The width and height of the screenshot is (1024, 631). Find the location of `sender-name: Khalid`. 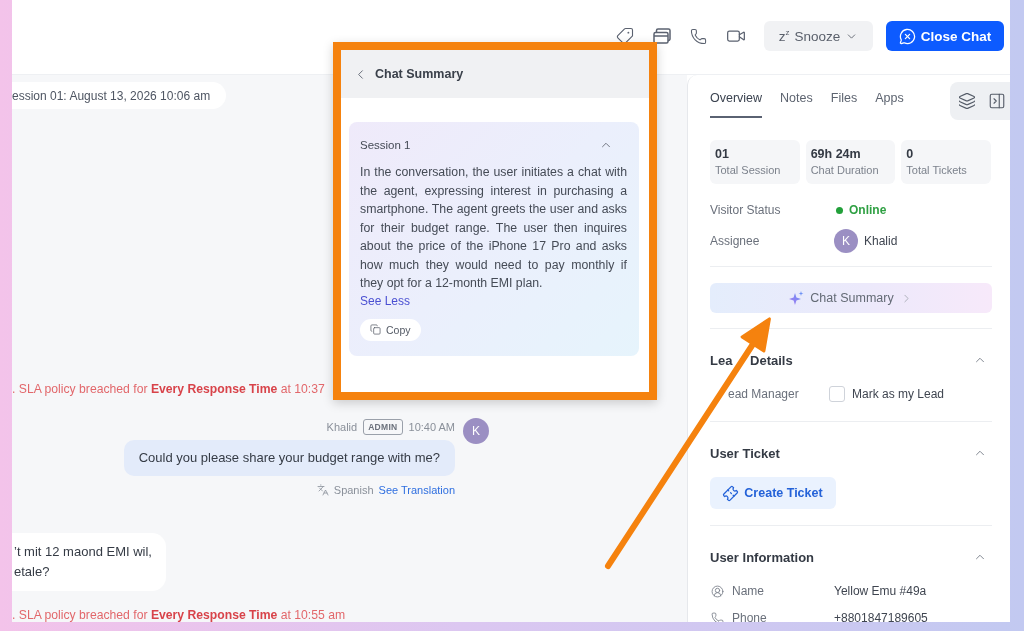

sender-name: Khalid is located at coordinates (342, 427).